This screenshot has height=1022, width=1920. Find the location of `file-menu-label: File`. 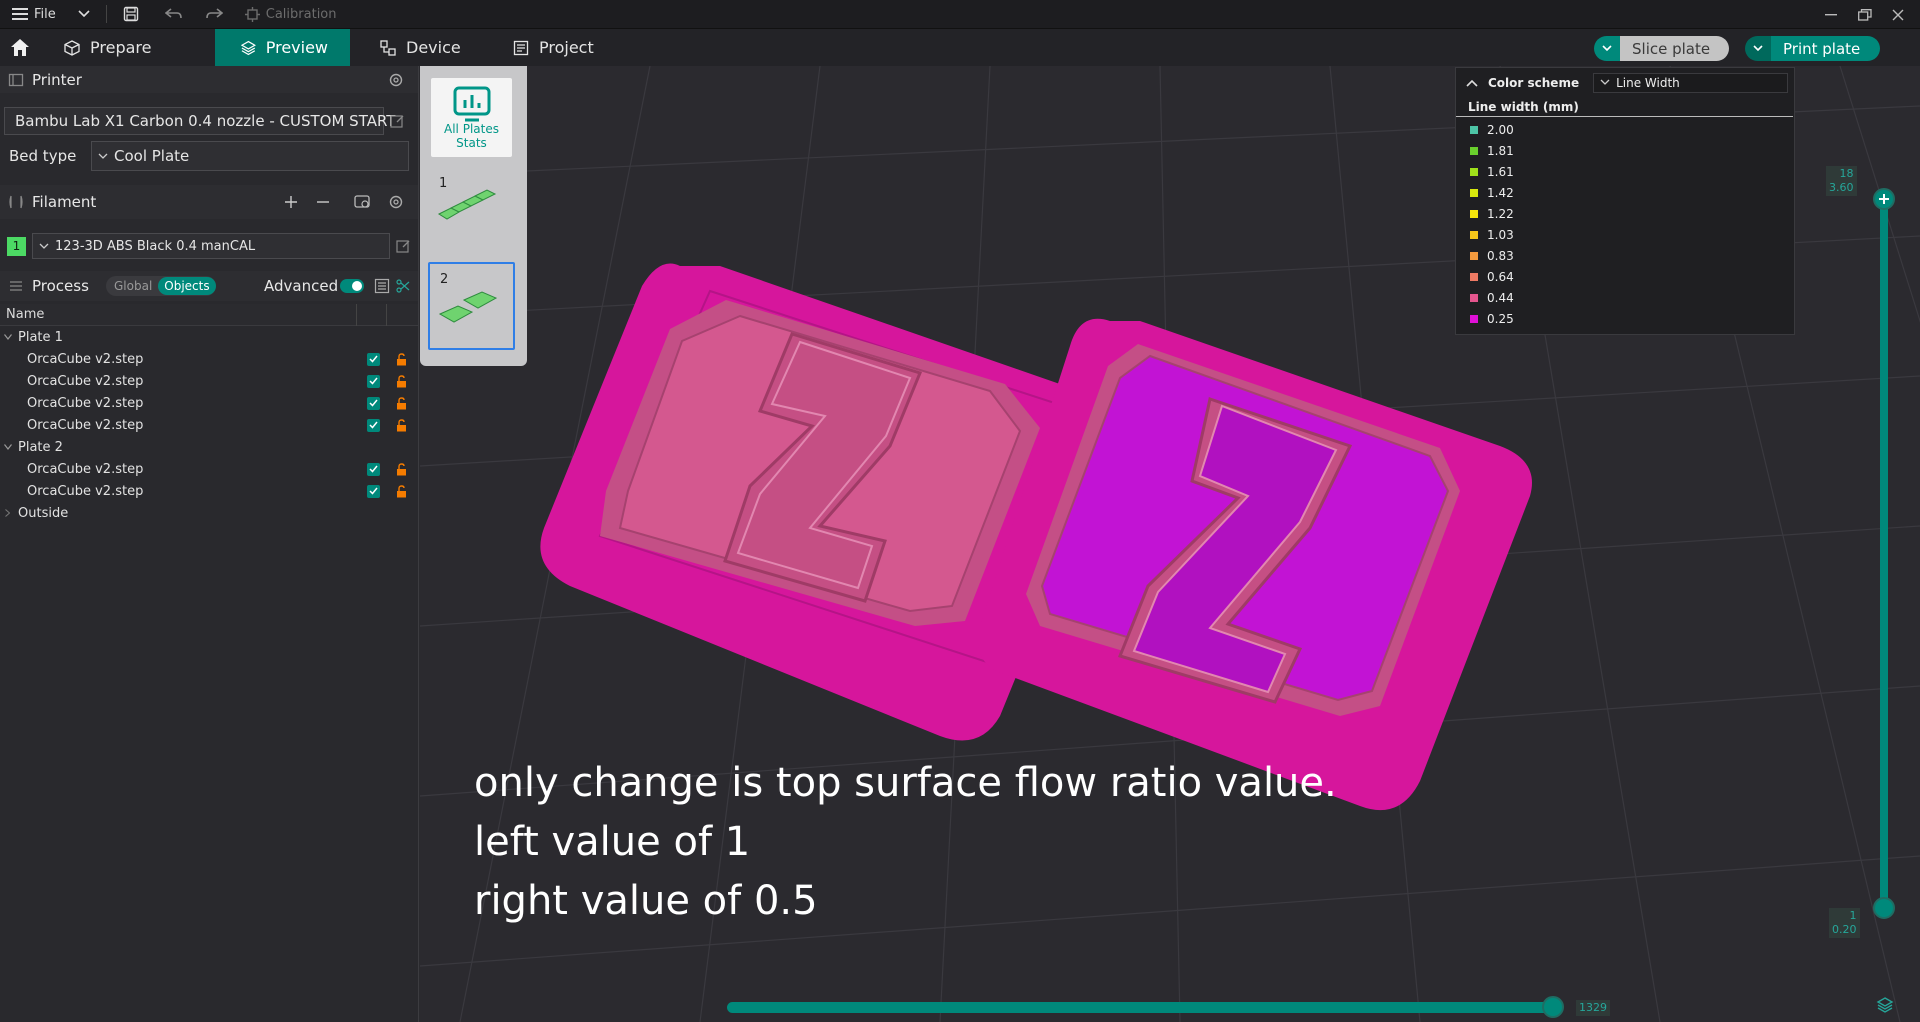

file-menu-label: File is located at coordinates (45, 14).